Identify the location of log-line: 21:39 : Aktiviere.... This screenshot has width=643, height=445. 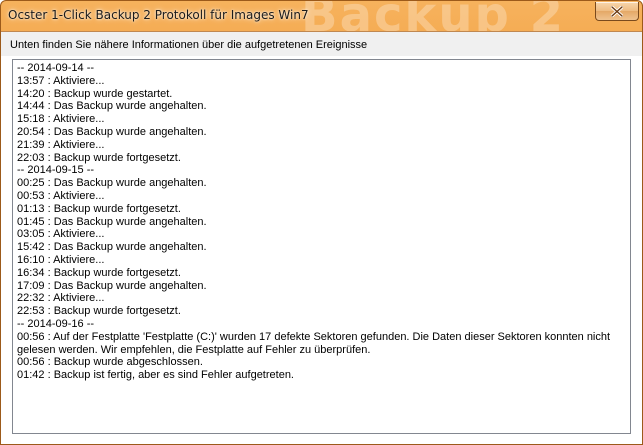
(61, 144).